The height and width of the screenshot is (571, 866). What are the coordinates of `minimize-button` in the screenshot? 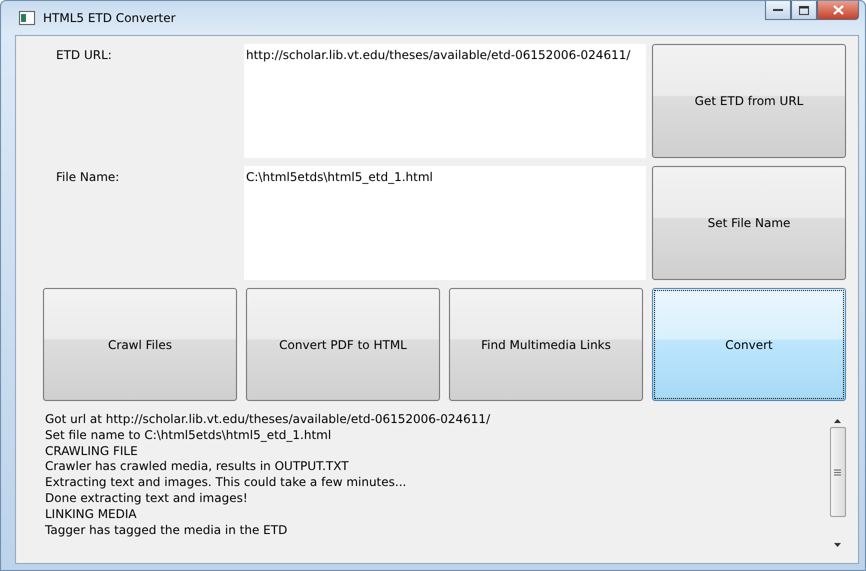 It's located at (778, 10).